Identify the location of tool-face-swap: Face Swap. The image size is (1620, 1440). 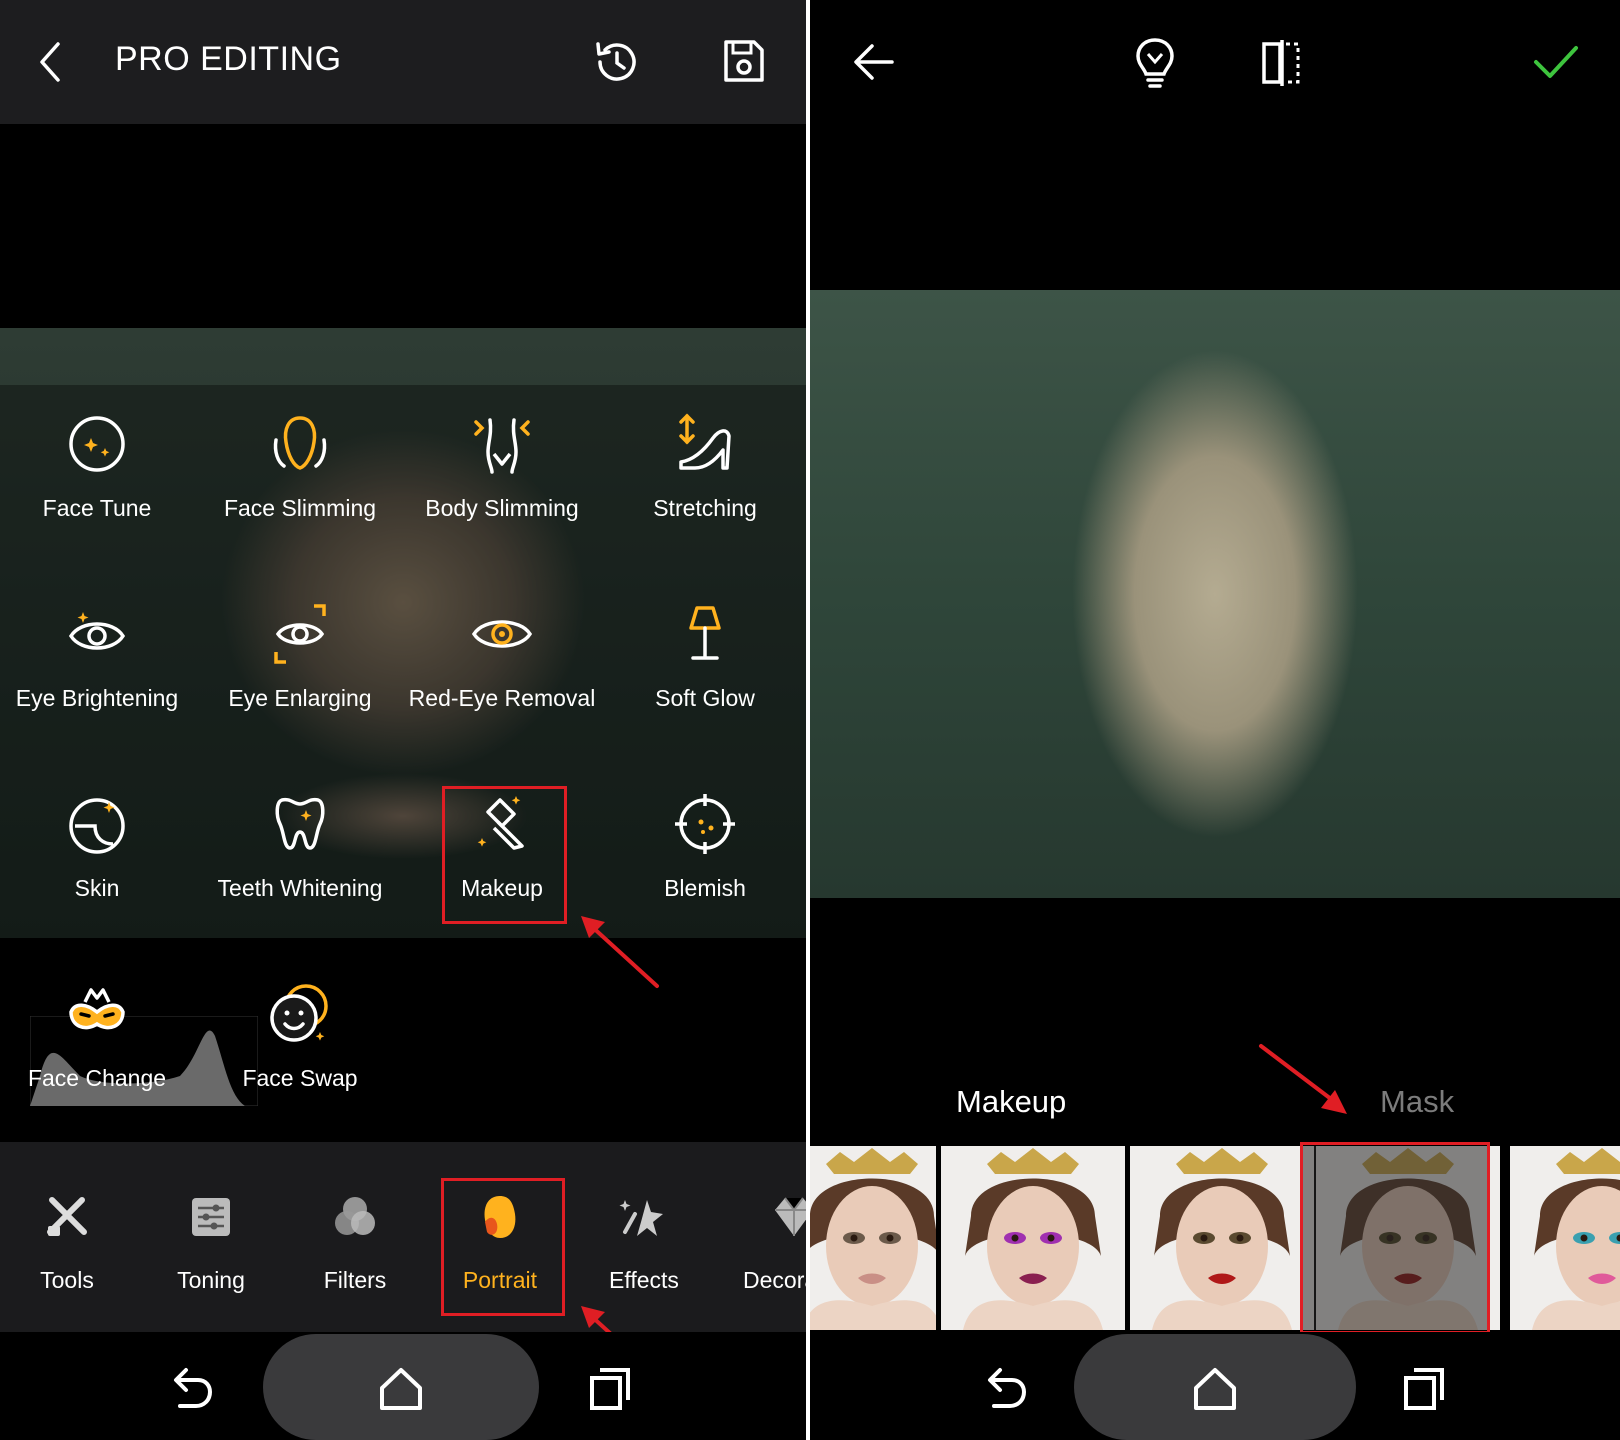
(300, 1036).